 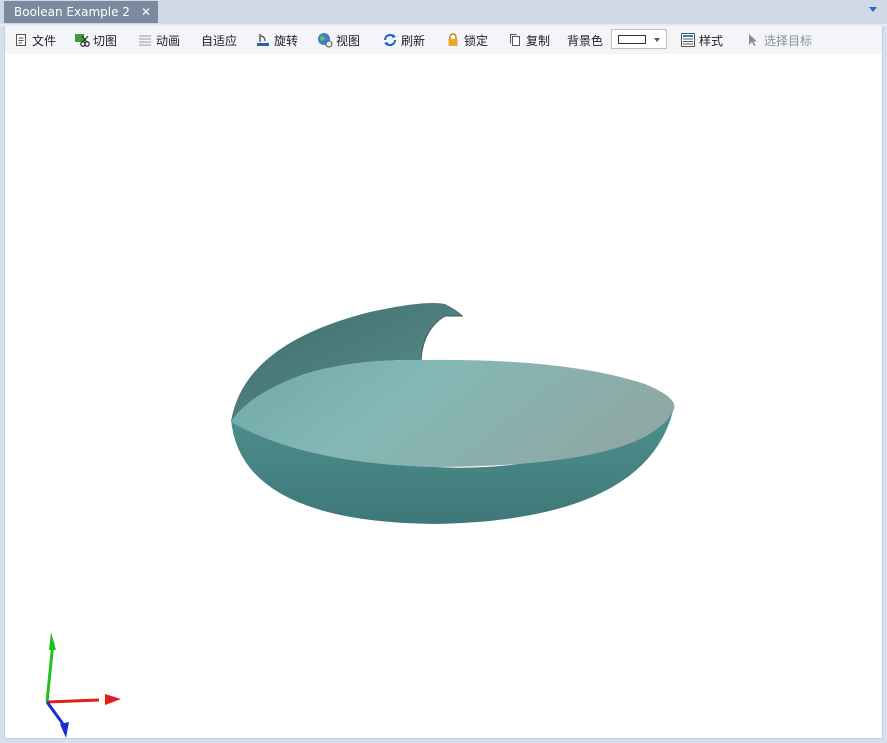 What do you see at coordinates (263, 40) in the screenshot?
I see `rotate-icon` at bounding box center [263, 40].